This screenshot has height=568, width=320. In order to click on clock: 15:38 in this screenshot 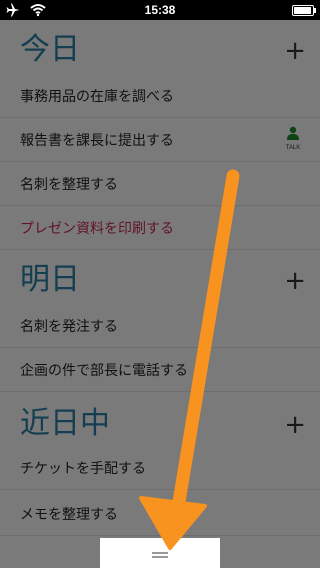, I will do `click(160, 10)`.